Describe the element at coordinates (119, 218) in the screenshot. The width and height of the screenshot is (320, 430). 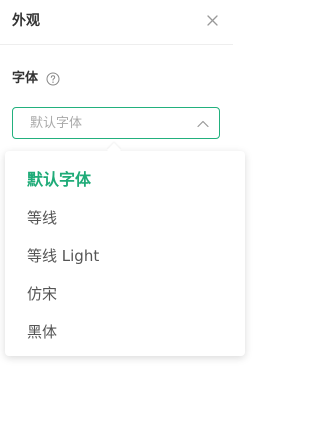
I see `font-option-dengxian: 等线` at that location.